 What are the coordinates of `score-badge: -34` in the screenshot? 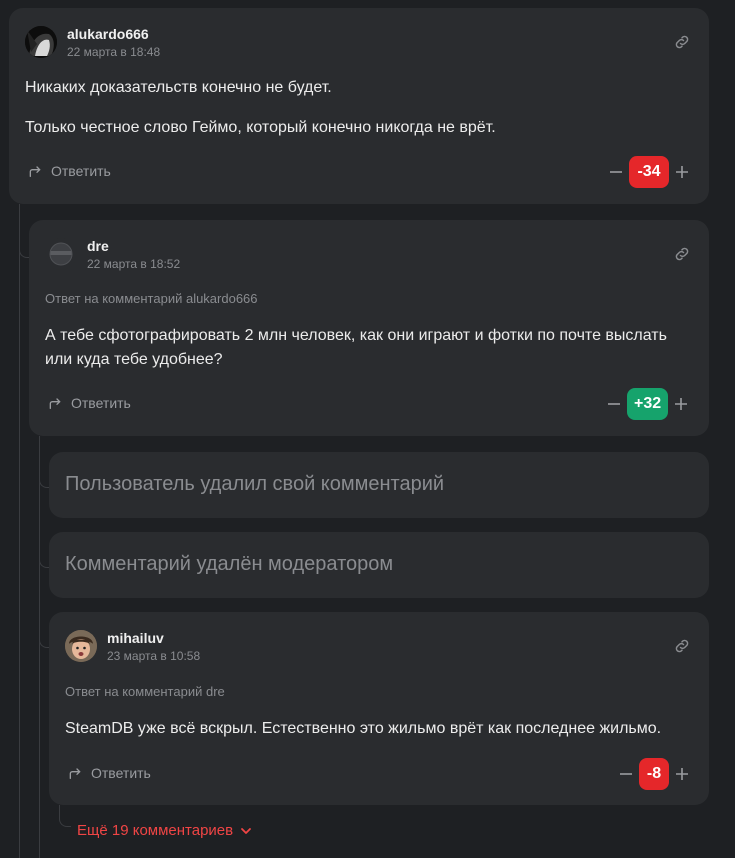 It's located at (649, 172).